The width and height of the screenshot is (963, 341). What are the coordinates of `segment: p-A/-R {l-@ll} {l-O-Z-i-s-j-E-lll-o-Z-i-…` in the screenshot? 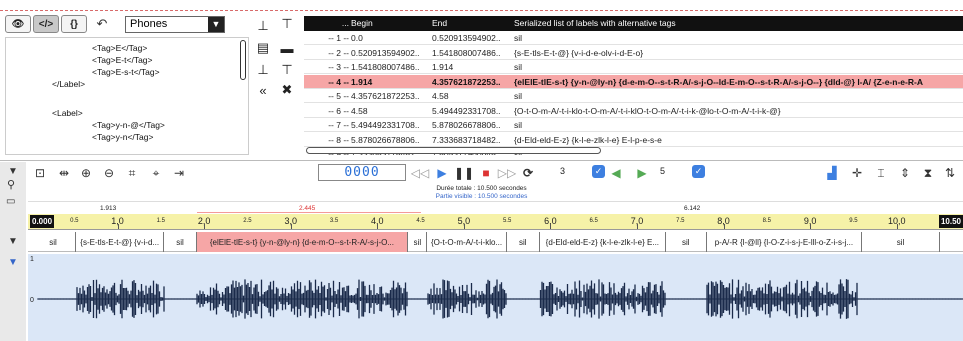 It's located at (785, 242).